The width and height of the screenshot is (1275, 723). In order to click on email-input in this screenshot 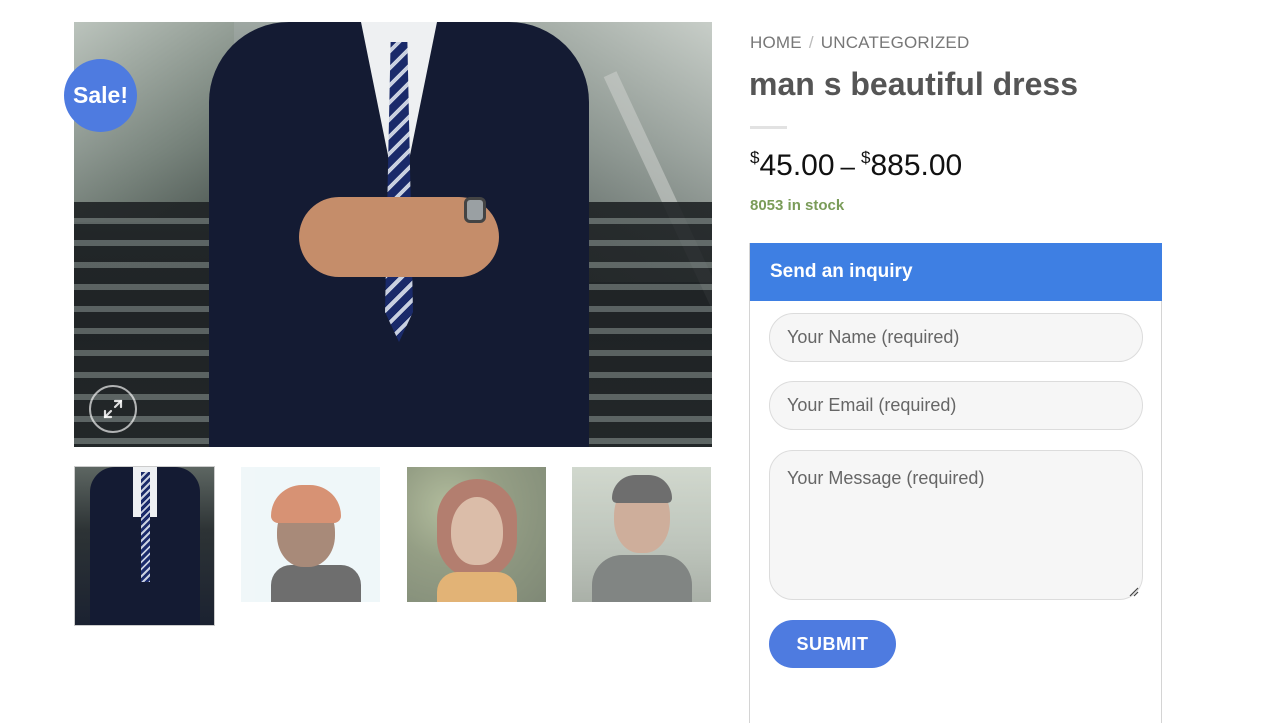, I will do `click(956, 405)`.